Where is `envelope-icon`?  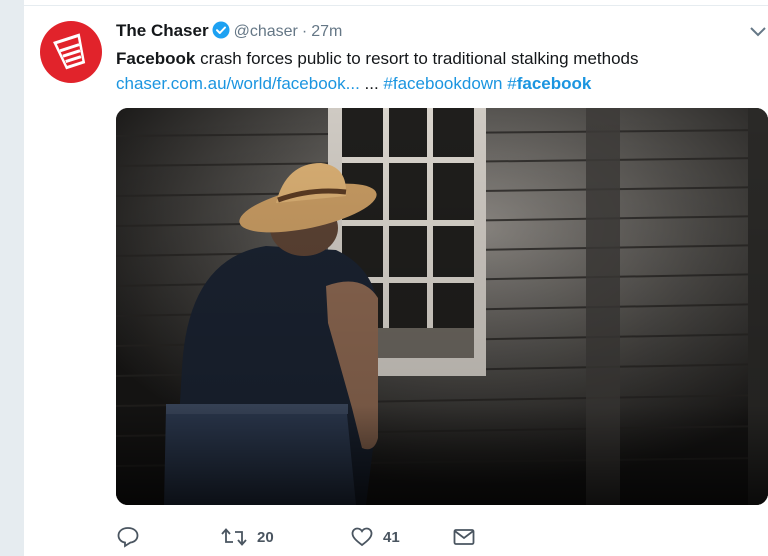
envelope-icon is located at coordinates (464, 537).